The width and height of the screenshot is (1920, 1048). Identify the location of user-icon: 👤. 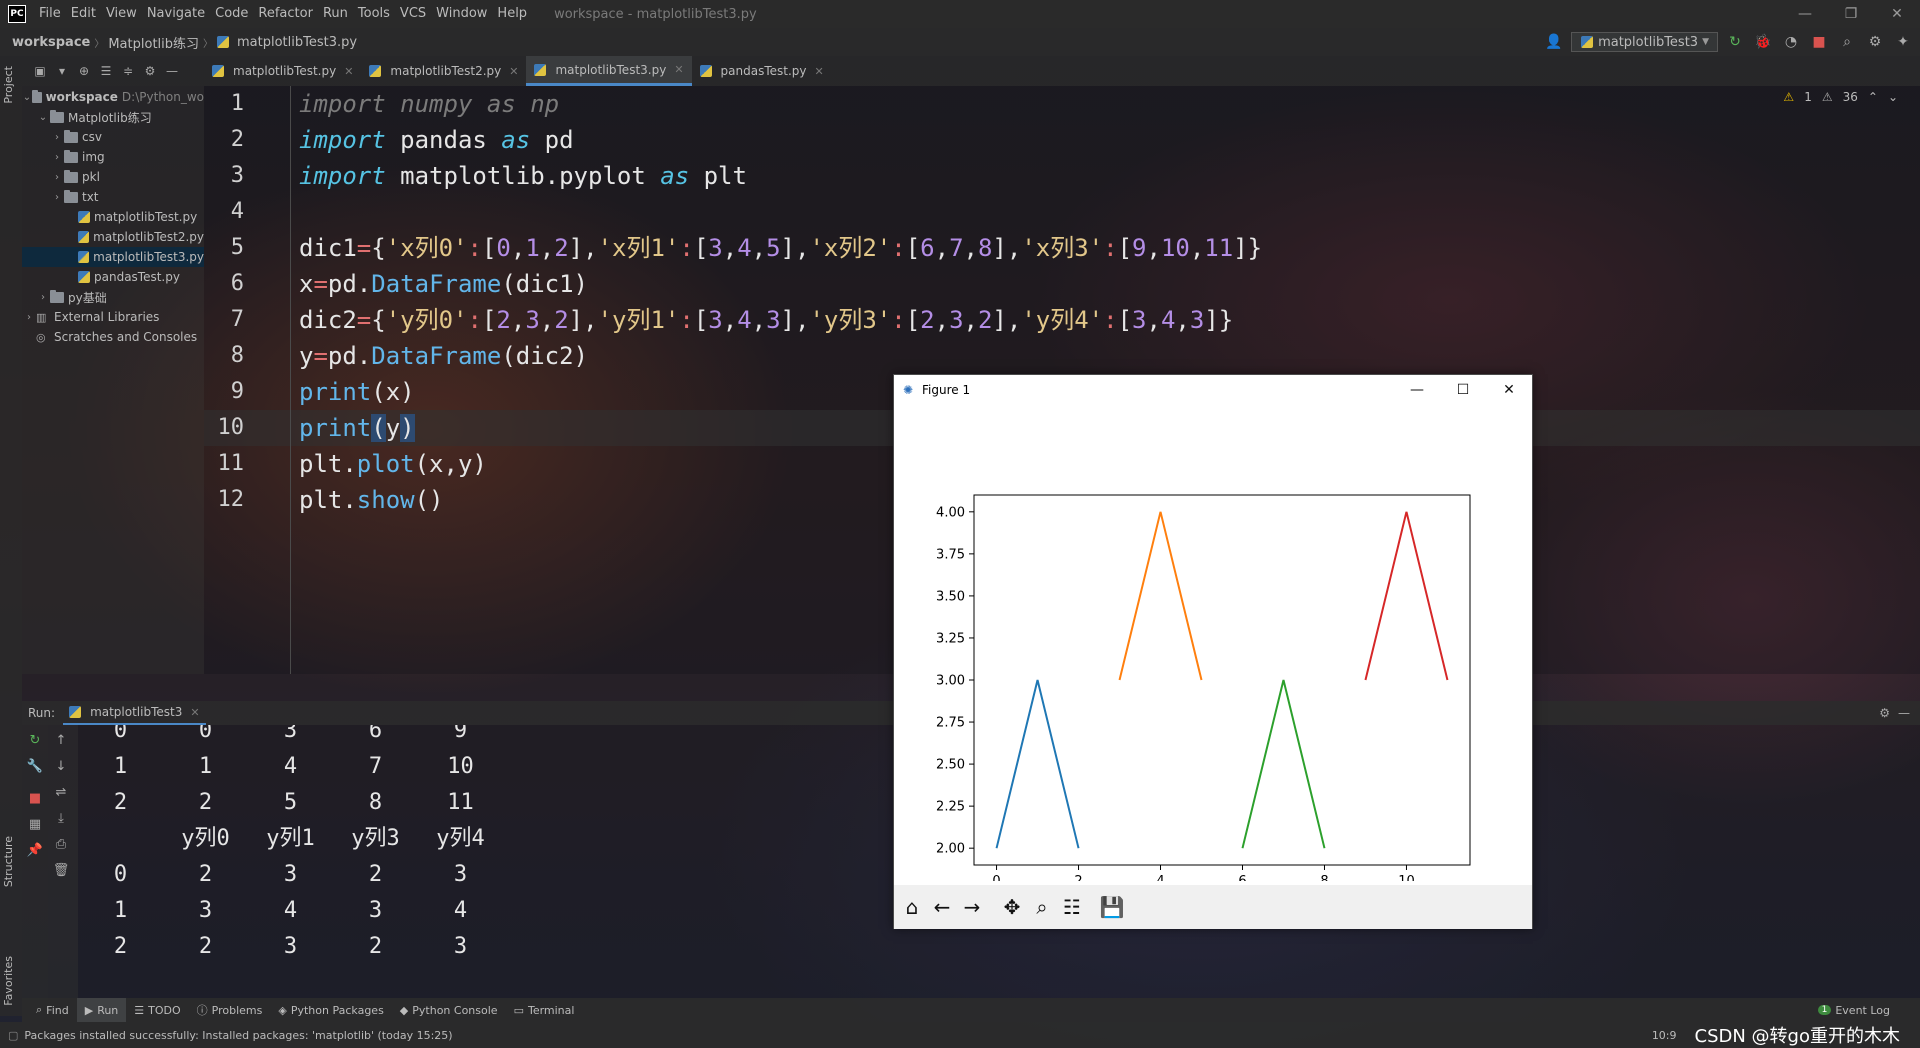
(1554, 42).